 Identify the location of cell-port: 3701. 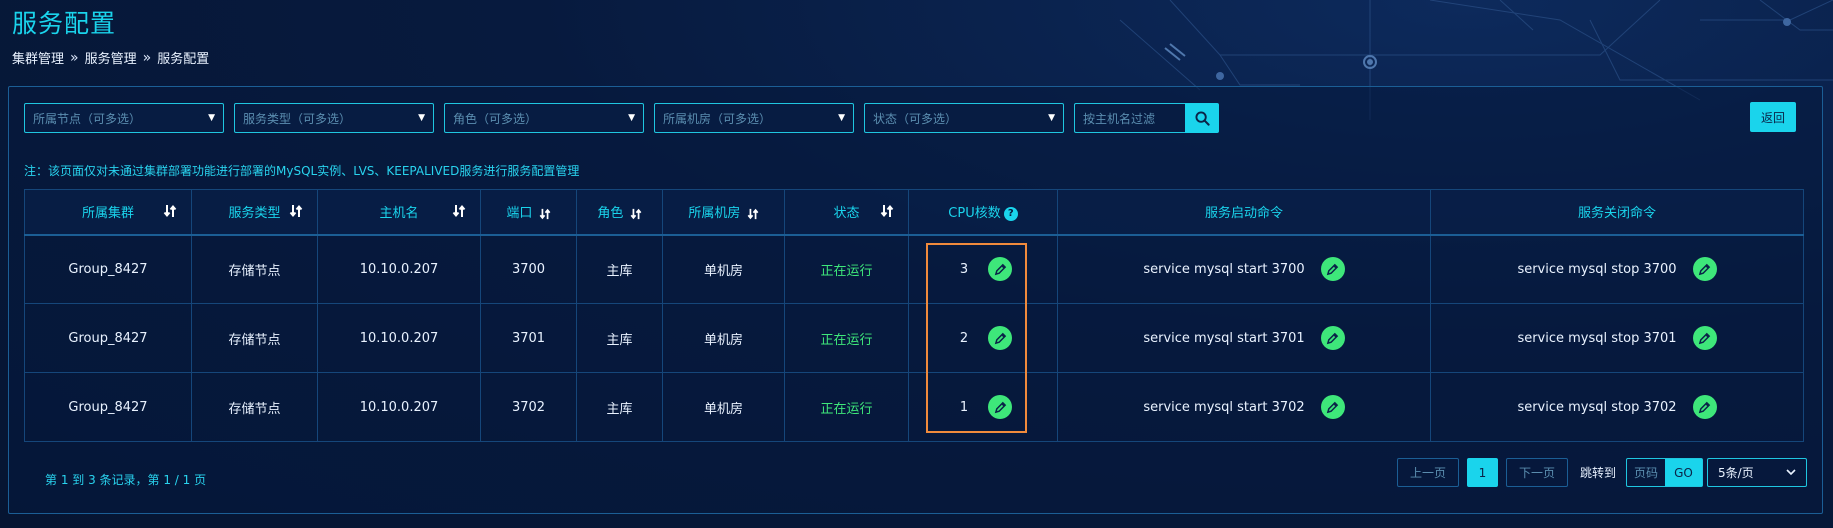
(528, 338).